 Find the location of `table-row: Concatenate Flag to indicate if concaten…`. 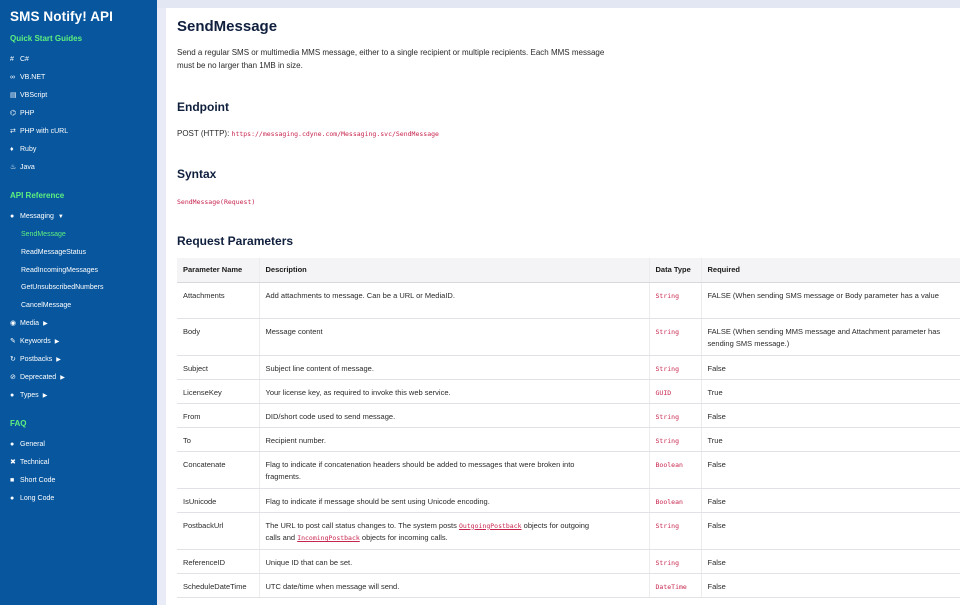

table-row: Concatenate Flag to indicate if concaten… is located at coordinates (568, 470).